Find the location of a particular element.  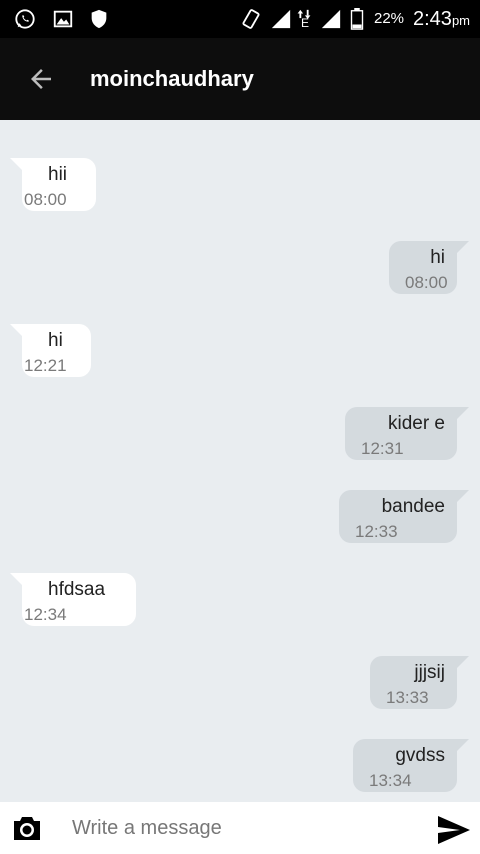

message-text: hii is located at coordinates (58, 174).